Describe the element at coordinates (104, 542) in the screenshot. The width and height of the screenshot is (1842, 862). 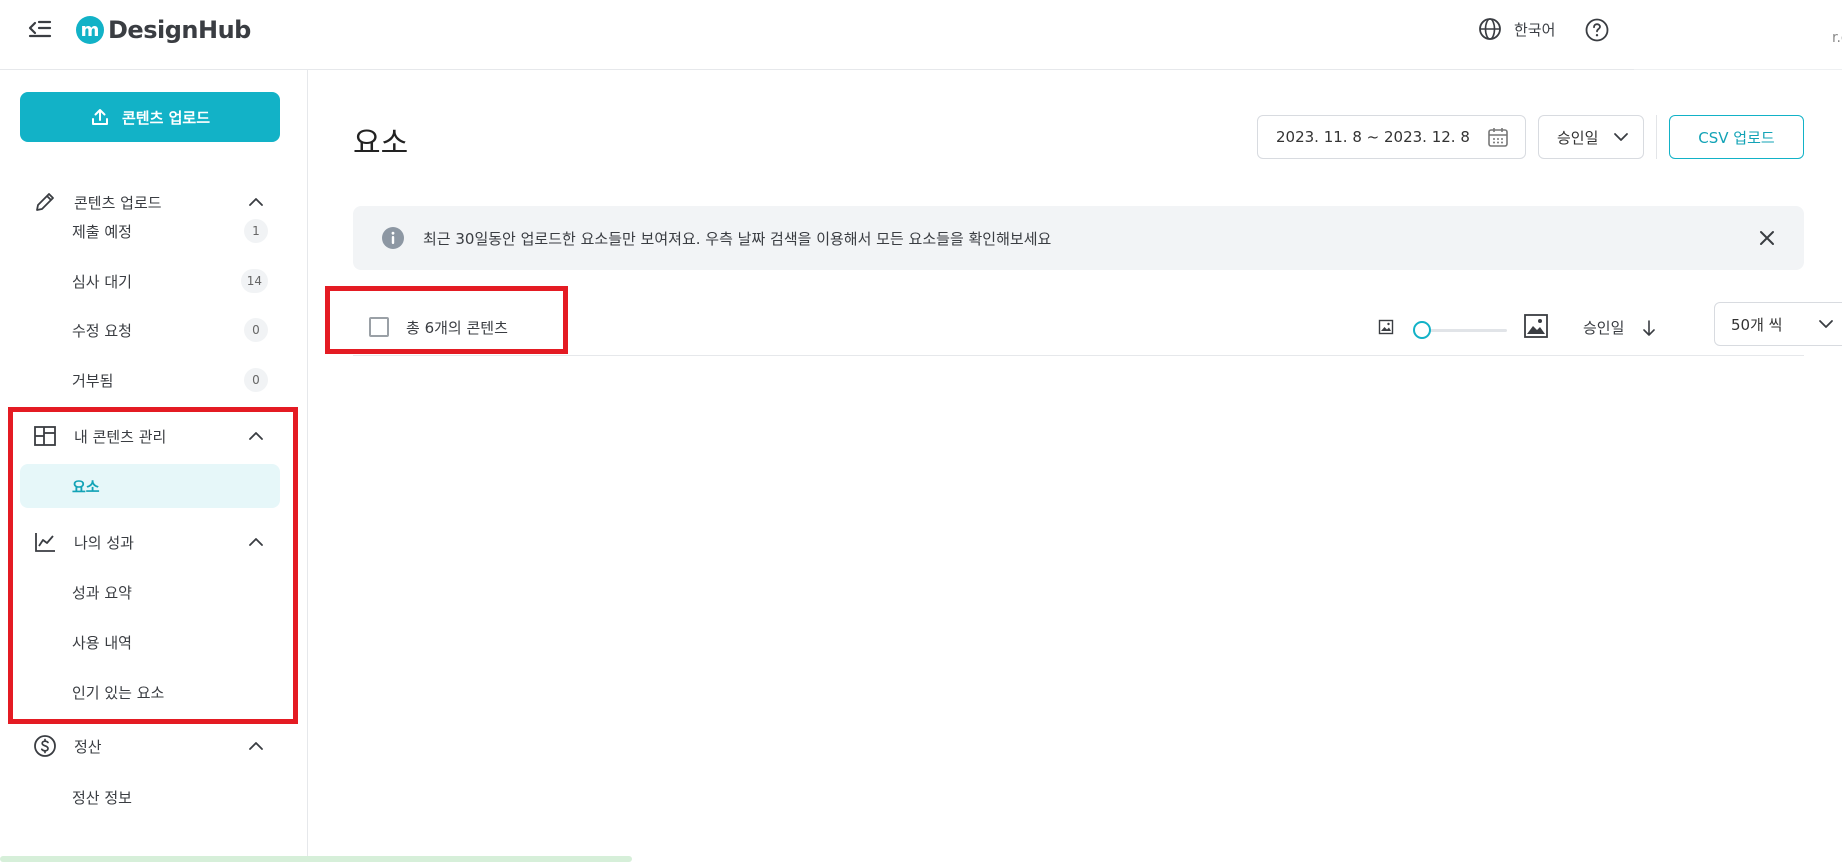
I see `sidebar-group-label: 나의 성과` at that location.